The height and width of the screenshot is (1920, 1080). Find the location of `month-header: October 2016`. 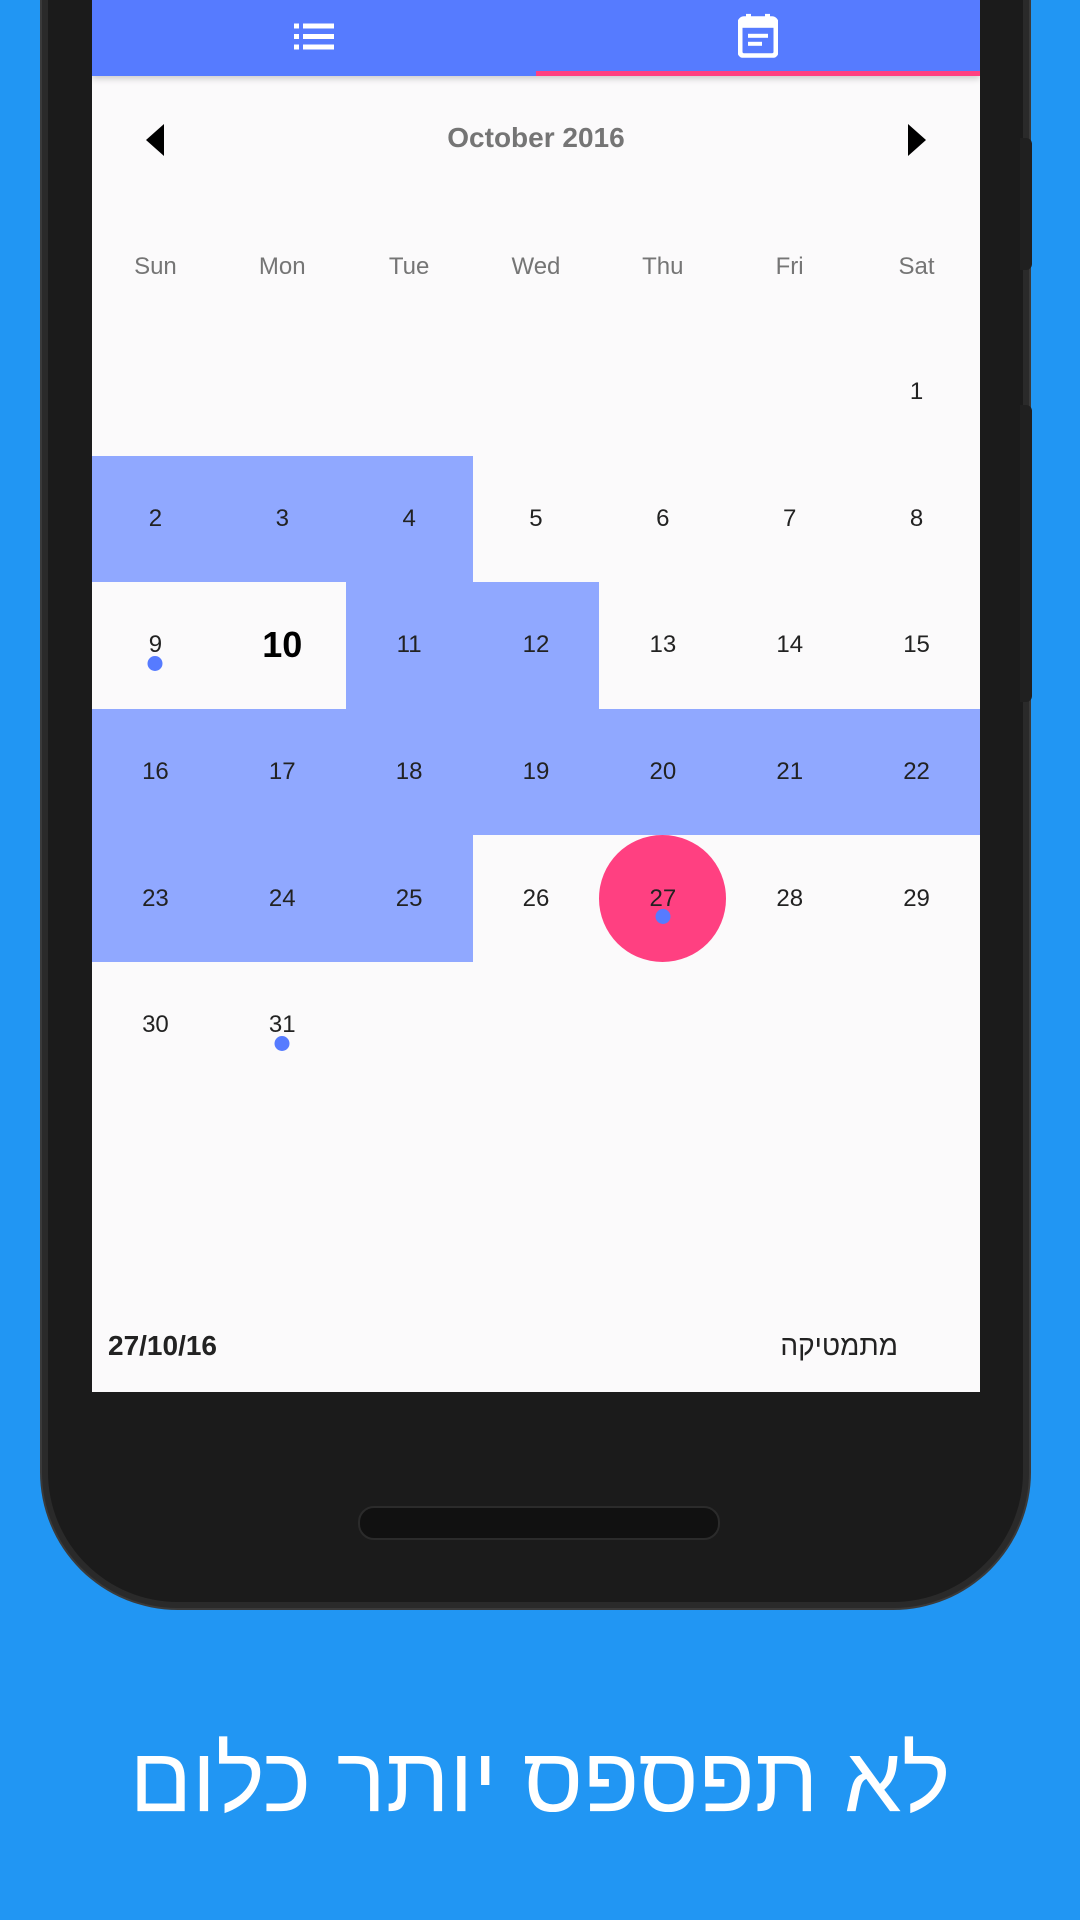

month-header: October 2016 is located at coordinates (536, 140).